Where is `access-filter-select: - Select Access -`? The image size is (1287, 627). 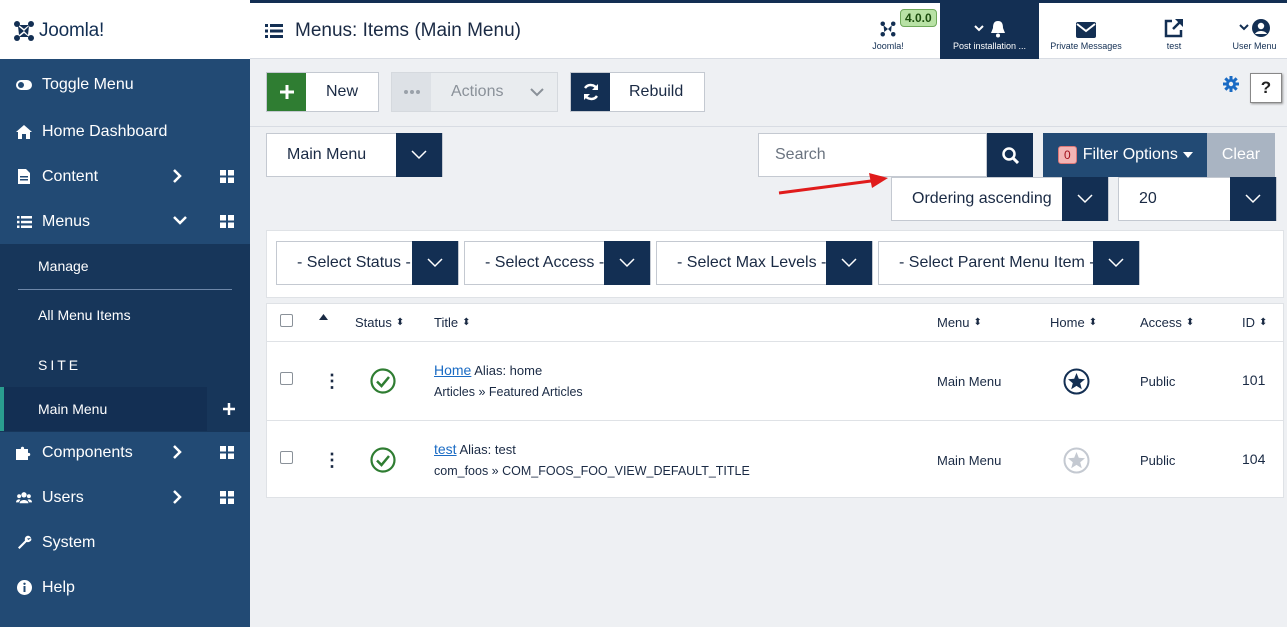
access-filter-select: - Select Access - is located at coordinates (557, 263).